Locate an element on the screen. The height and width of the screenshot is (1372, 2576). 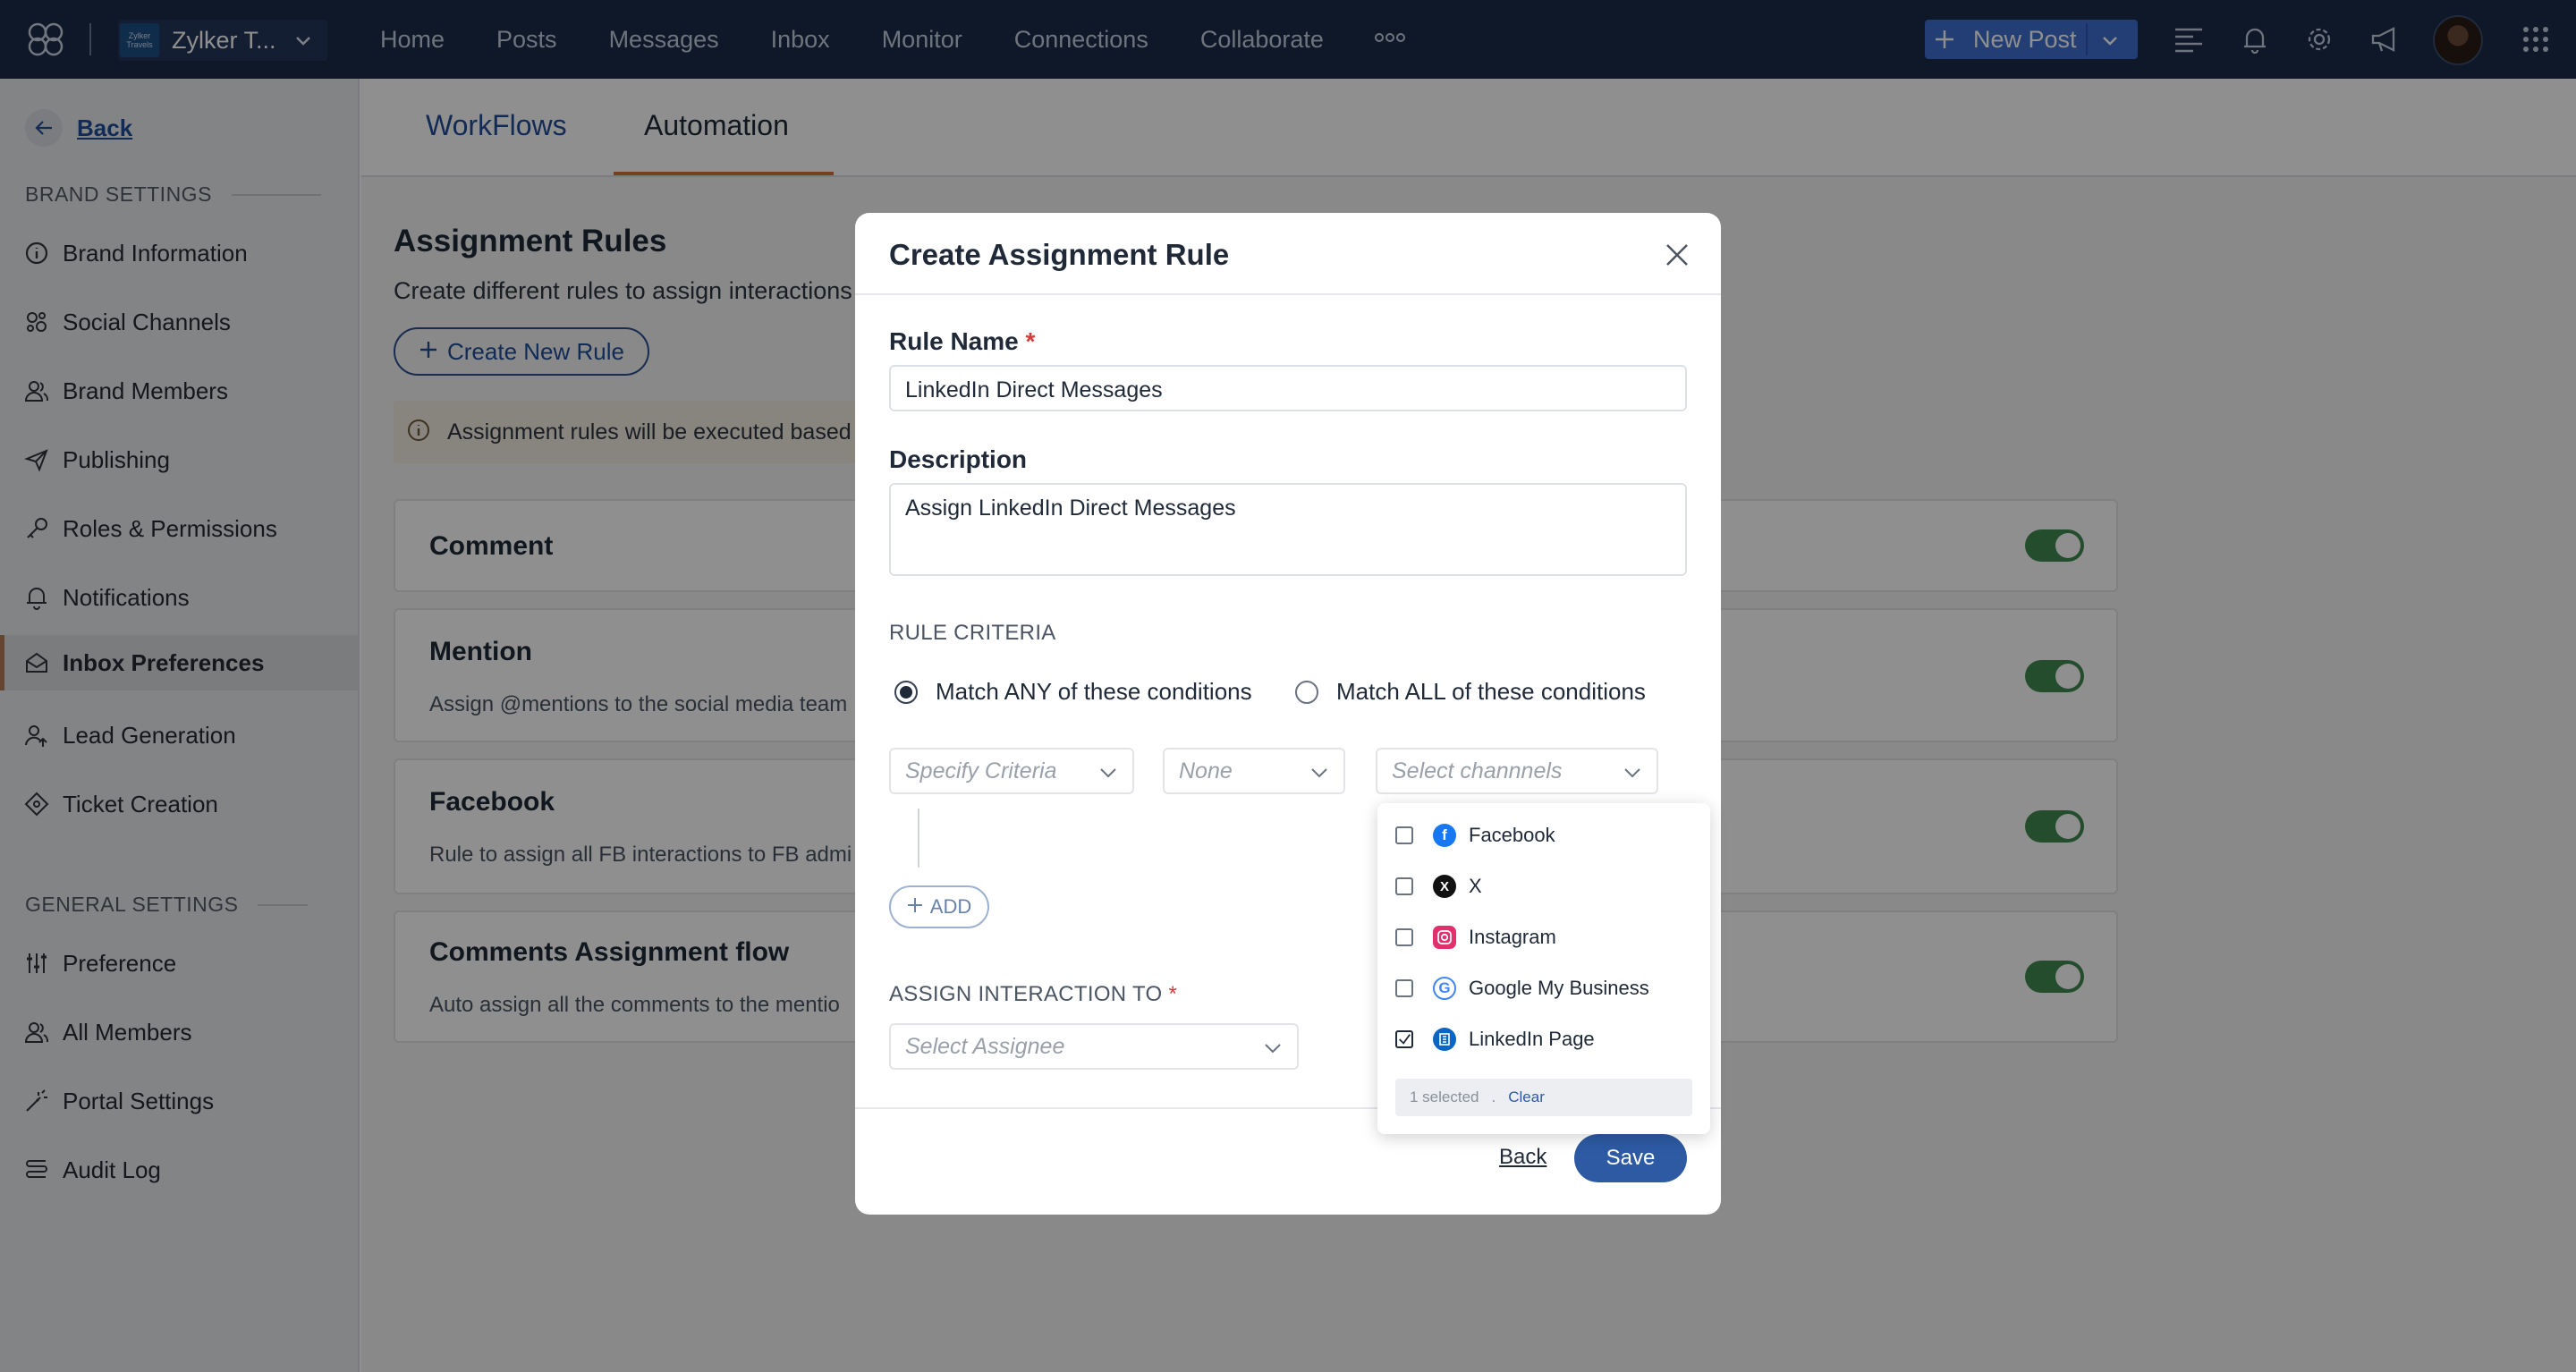
x-icon: X is located at coordinates (1444, 886).